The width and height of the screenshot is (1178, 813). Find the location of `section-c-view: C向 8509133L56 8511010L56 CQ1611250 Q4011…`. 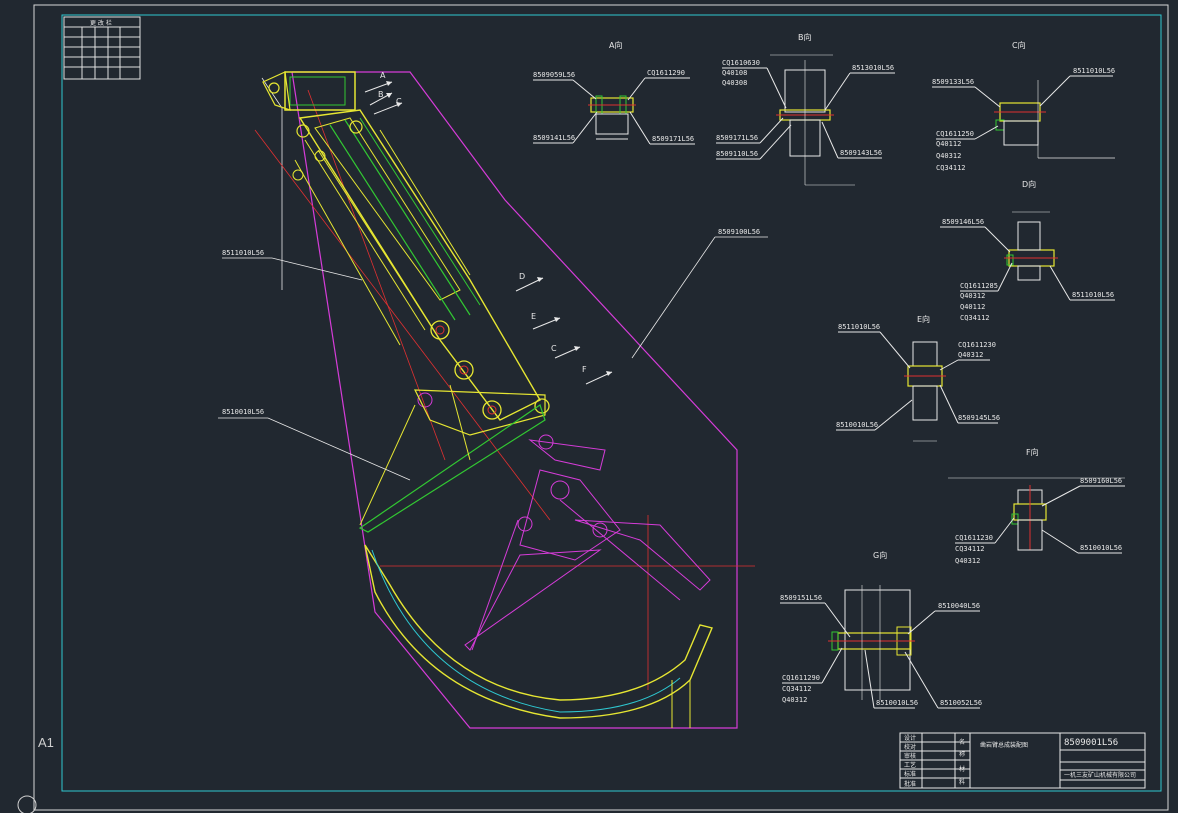

section-c-view: C向 8509133L56 8511010L56 CQ1611250 Q4011… is located at coordinates (1023, 106).